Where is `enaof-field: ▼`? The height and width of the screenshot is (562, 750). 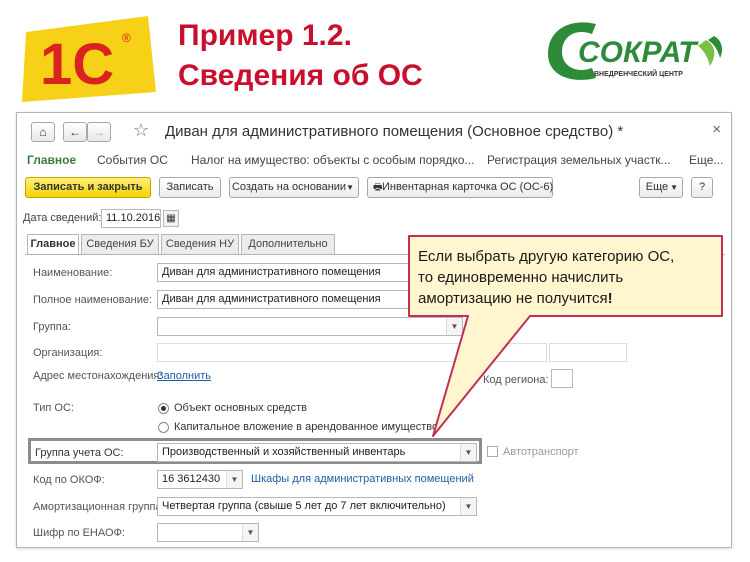 enaof-field: ▼ is located at coordinates (208, 532).